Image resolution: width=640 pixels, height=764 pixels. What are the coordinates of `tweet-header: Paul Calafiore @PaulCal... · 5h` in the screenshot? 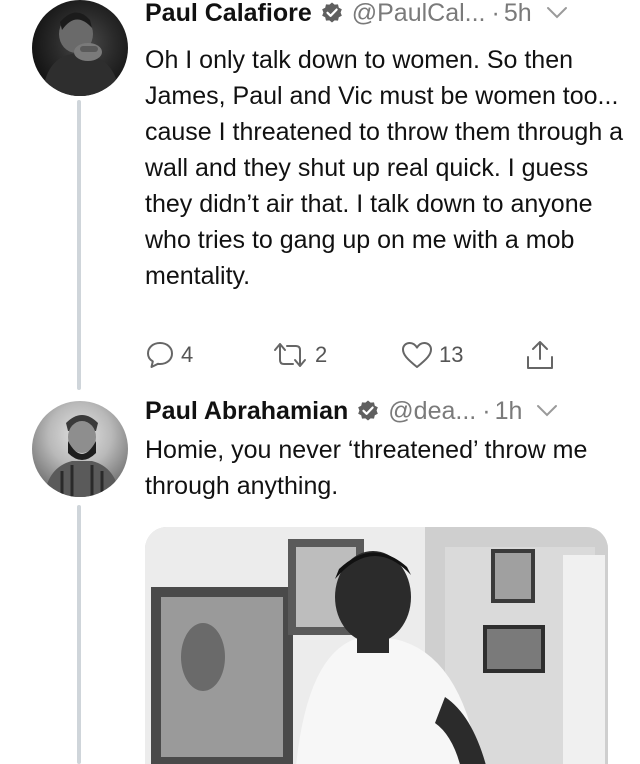 It's located at (385, 13).